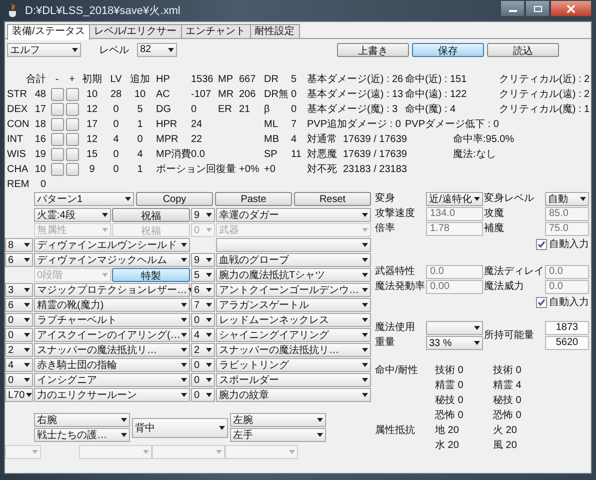 This screenshot has width=596, height=480. Describe the element at coordinates (112, 395) in the screenshot. I see `dropdown: 力のエリクサールーン` at that location.